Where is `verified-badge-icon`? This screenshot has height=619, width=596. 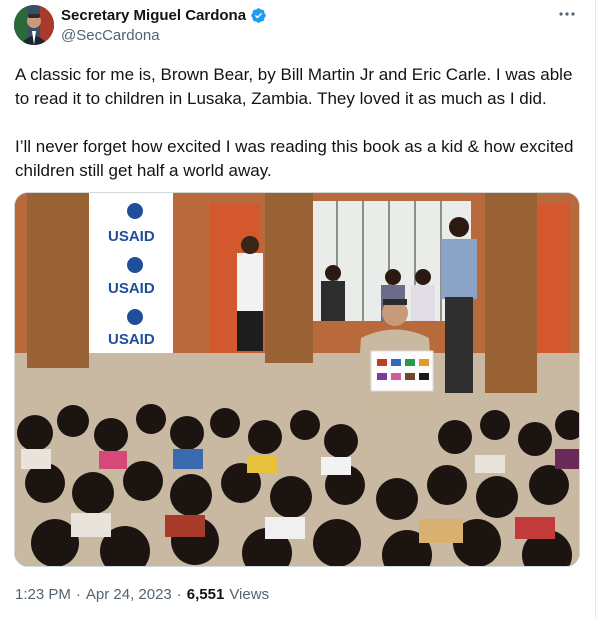 verified-badge-icon is located at coordinates (258, 15).